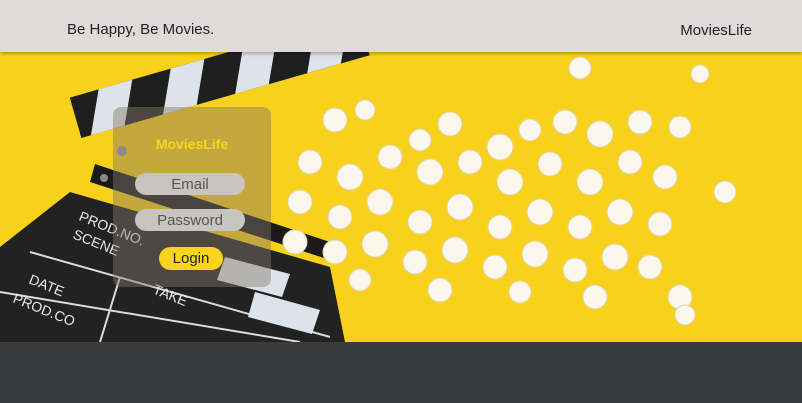  Describe the element at coordinates (190, 184) in the screenshot. I see `email-field` at that location.